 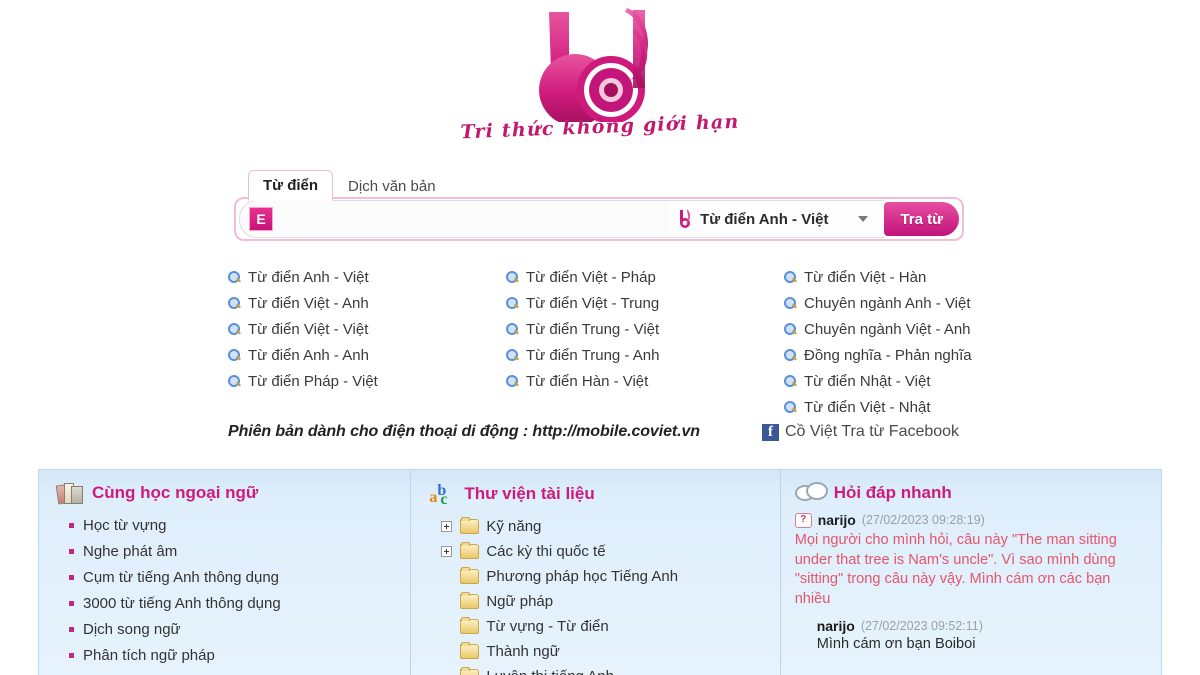 What do you see at coordinates (291, 185) in the screenshot?
I see `tab-tu-dien: Từ điển` at bounding box center [291, 185].